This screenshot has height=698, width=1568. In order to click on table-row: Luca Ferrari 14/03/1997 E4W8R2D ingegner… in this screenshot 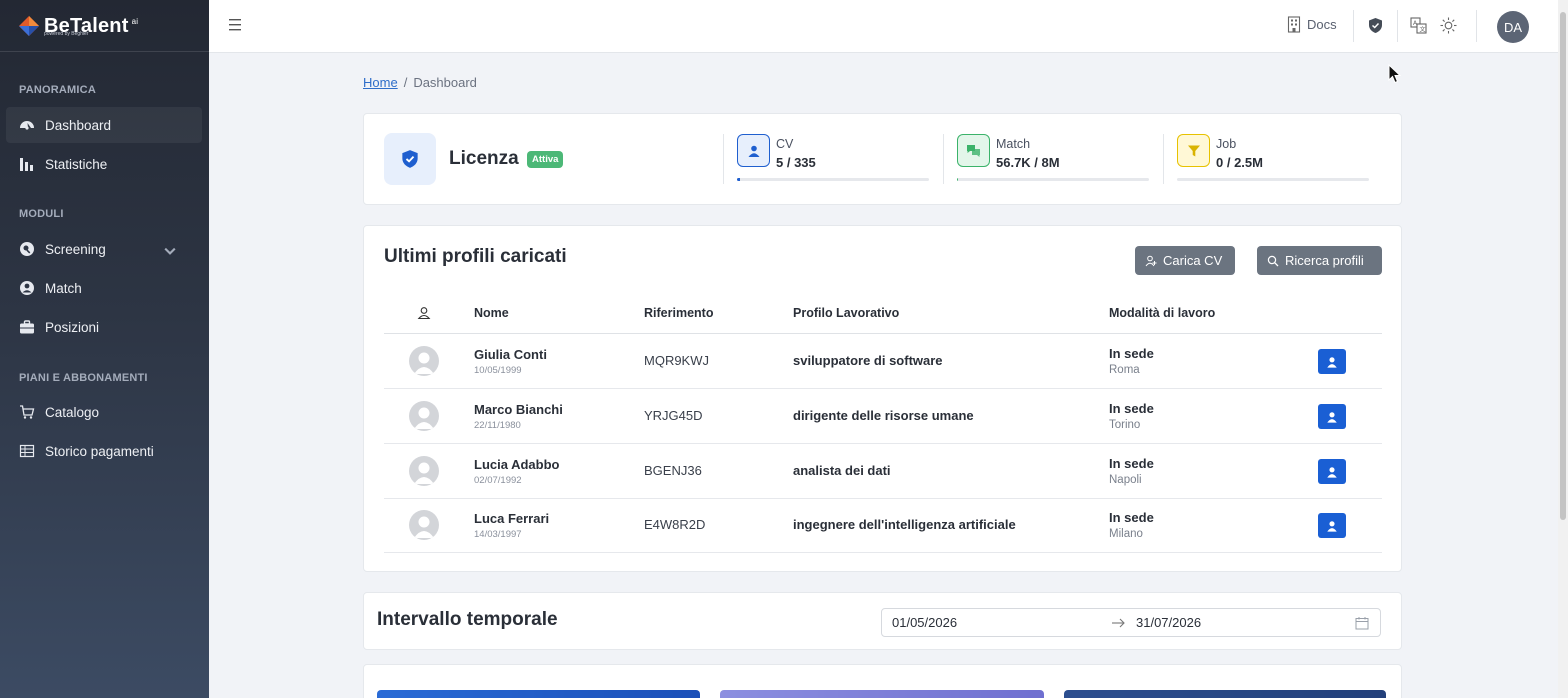, I will do `click(883, 525)`.